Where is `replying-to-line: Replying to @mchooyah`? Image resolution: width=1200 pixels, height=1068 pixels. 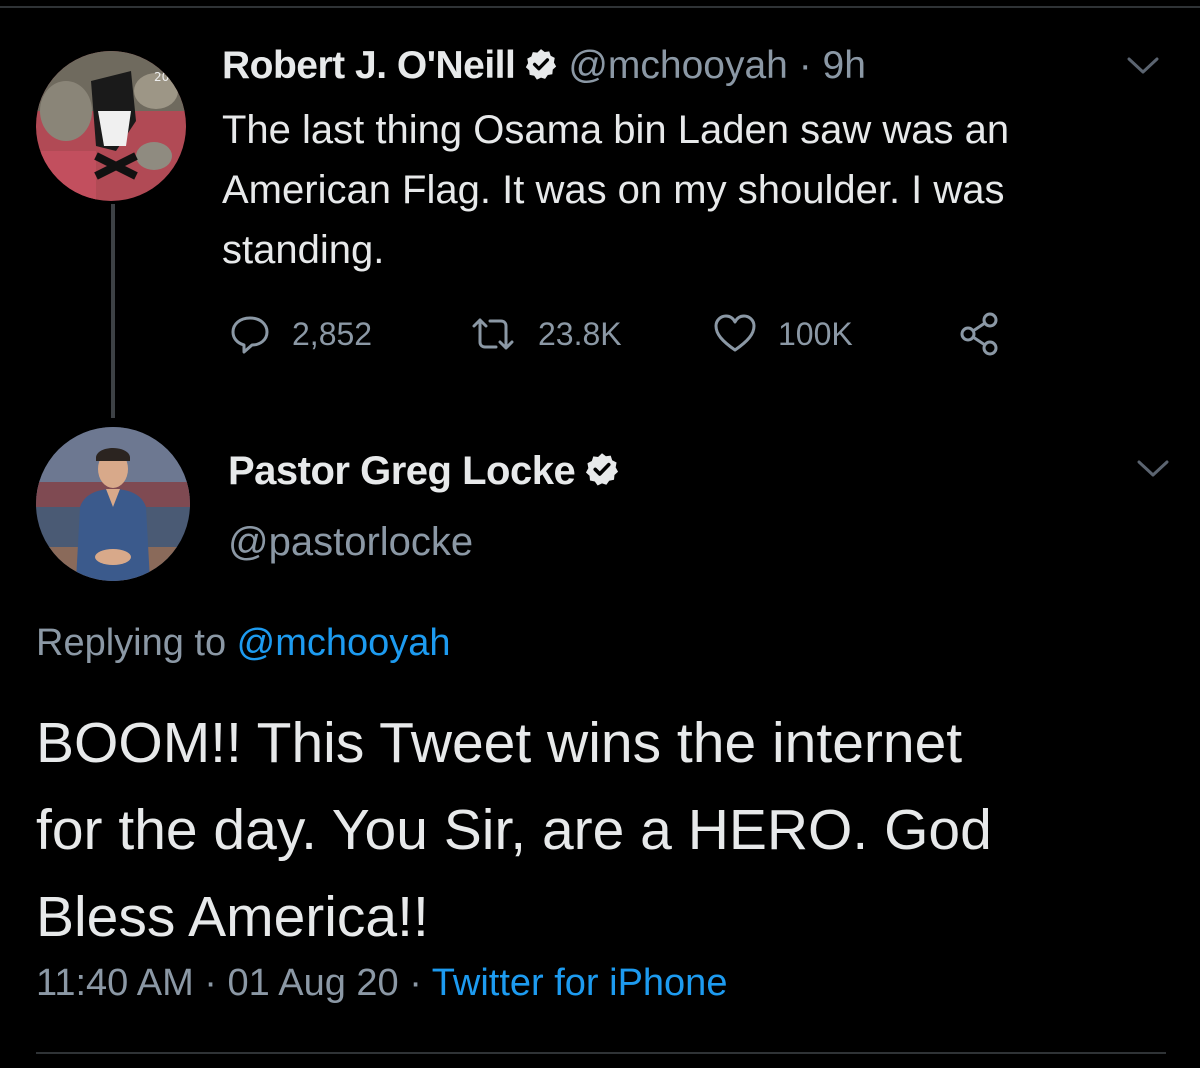 replying-to-line: Replying to @mchooyah is located at coordinates (243, 643).